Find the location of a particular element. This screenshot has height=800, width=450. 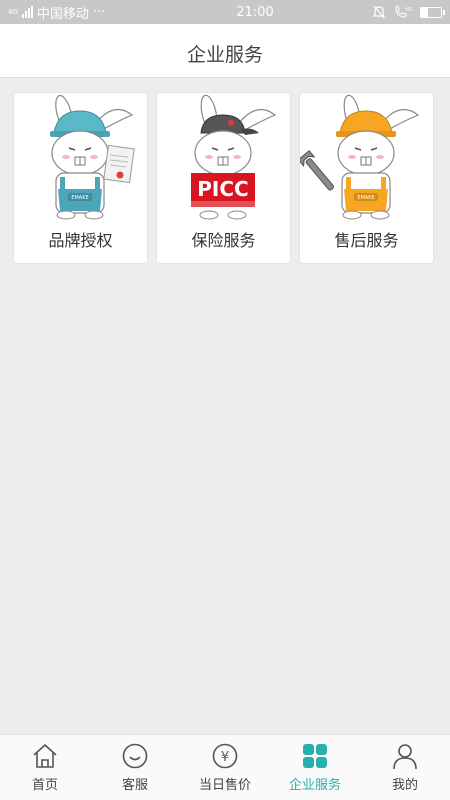

brand-authorization-rabbit-icon: EMAKE is located at coordinates (92, 157).